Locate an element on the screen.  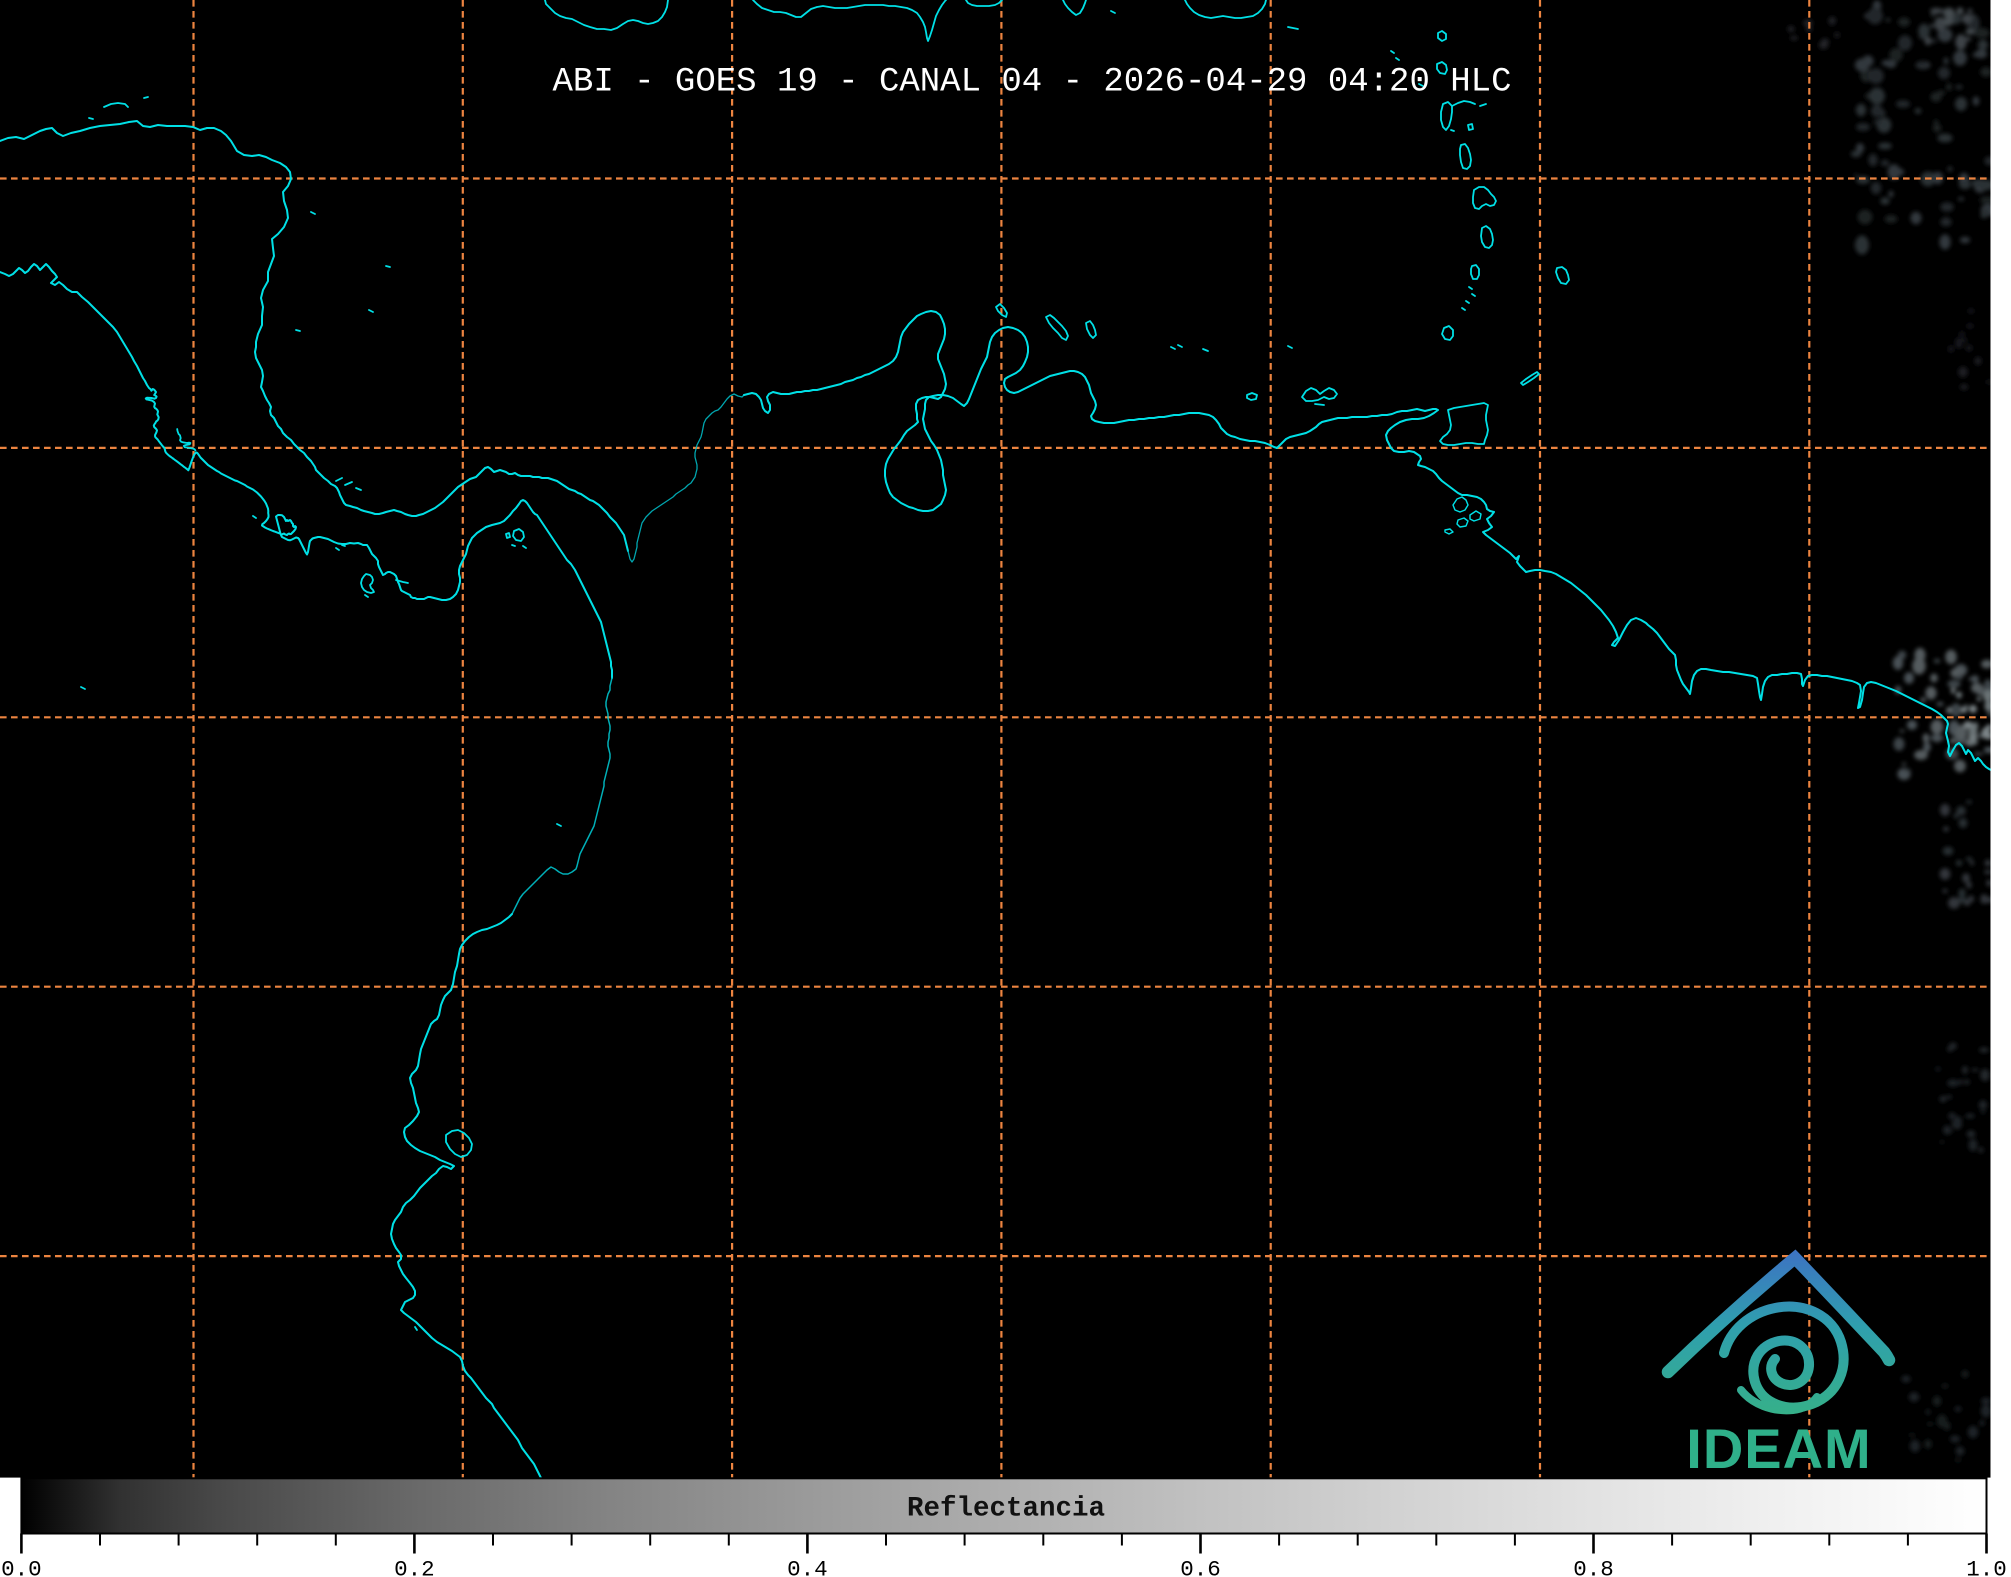
svg-text: IDEAM is located at coordinates (1778, 1448).